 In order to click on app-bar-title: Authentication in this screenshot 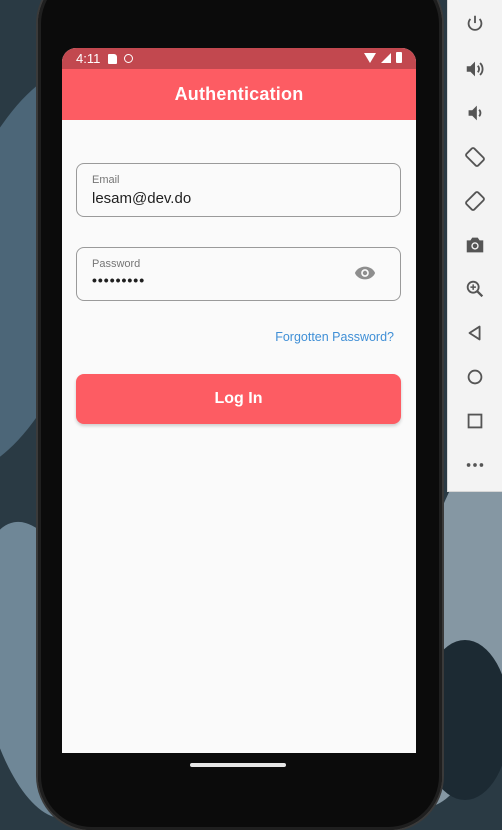, I will do `click(239, 94)`.